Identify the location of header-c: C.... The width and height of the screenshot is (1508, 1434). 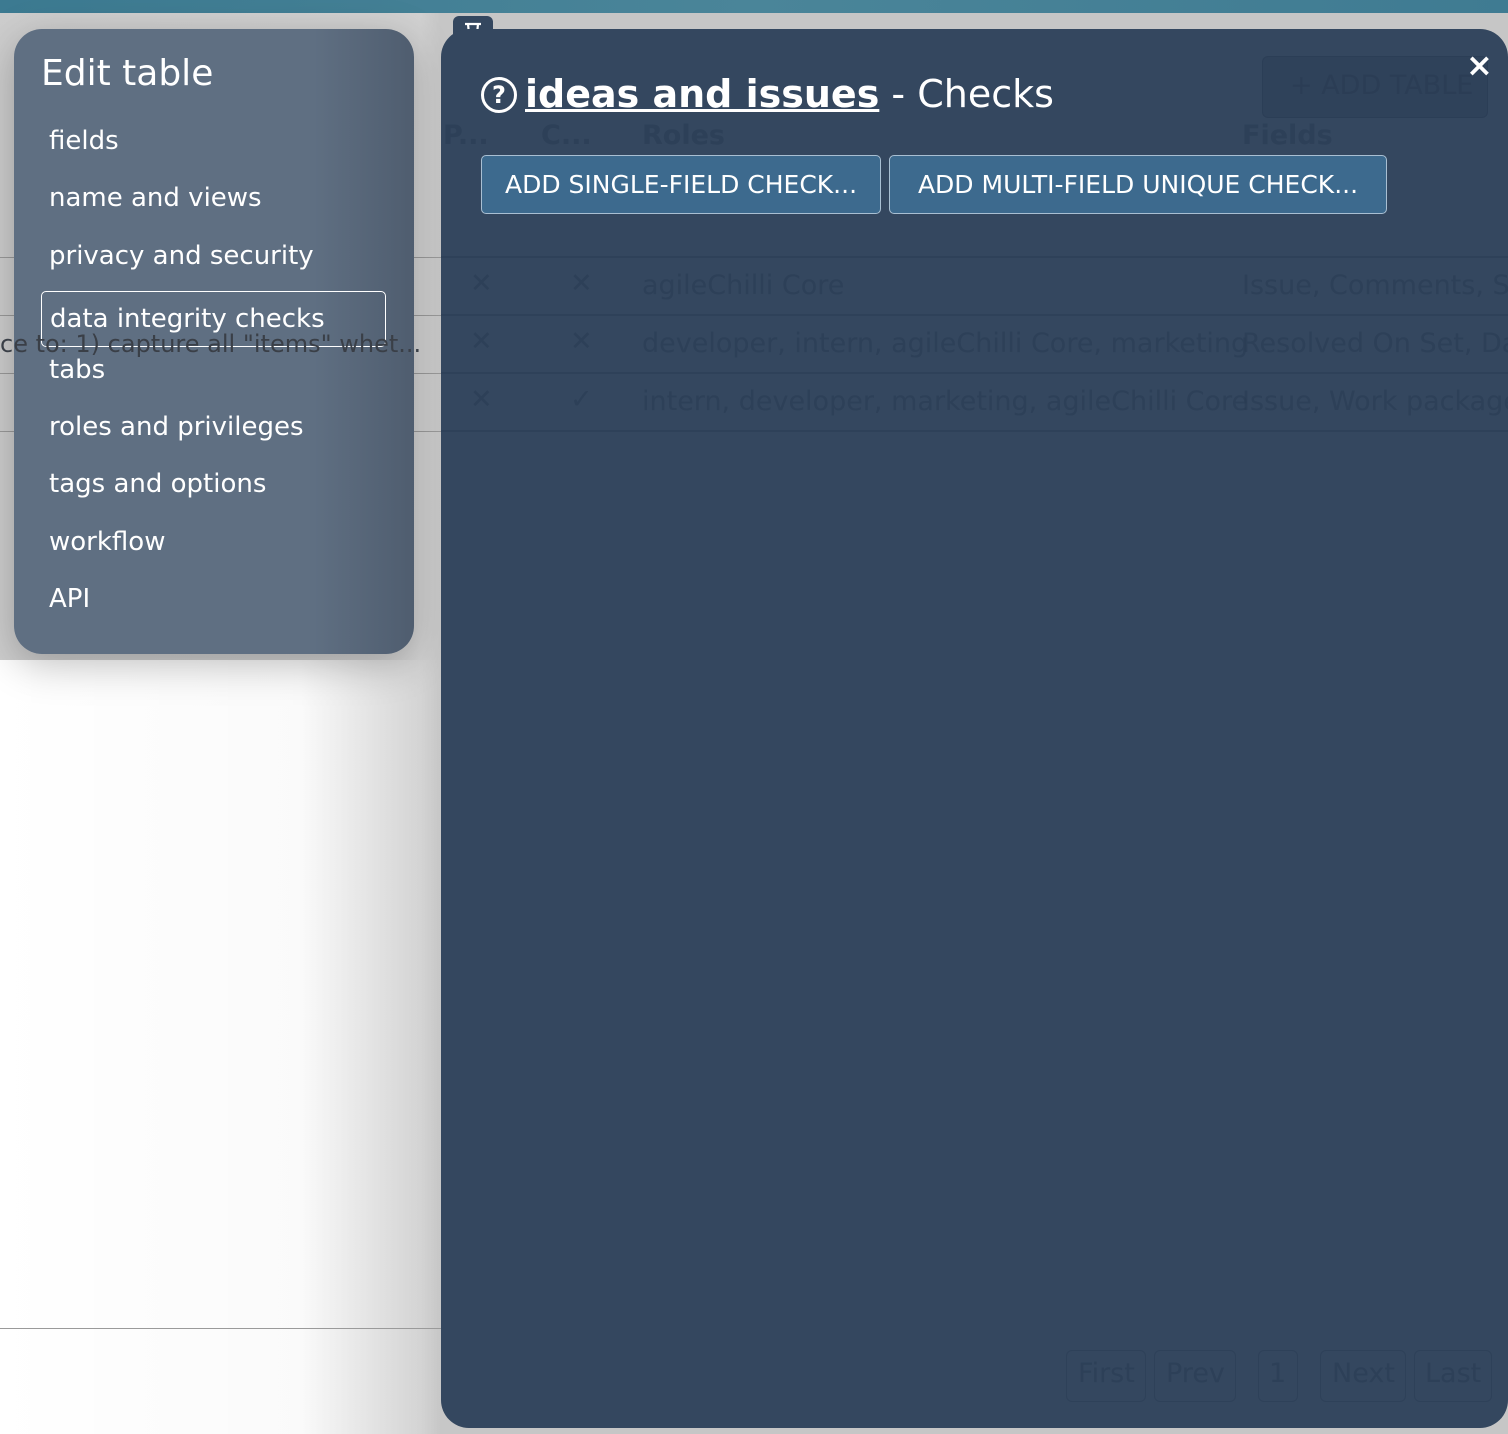
(566, 135).